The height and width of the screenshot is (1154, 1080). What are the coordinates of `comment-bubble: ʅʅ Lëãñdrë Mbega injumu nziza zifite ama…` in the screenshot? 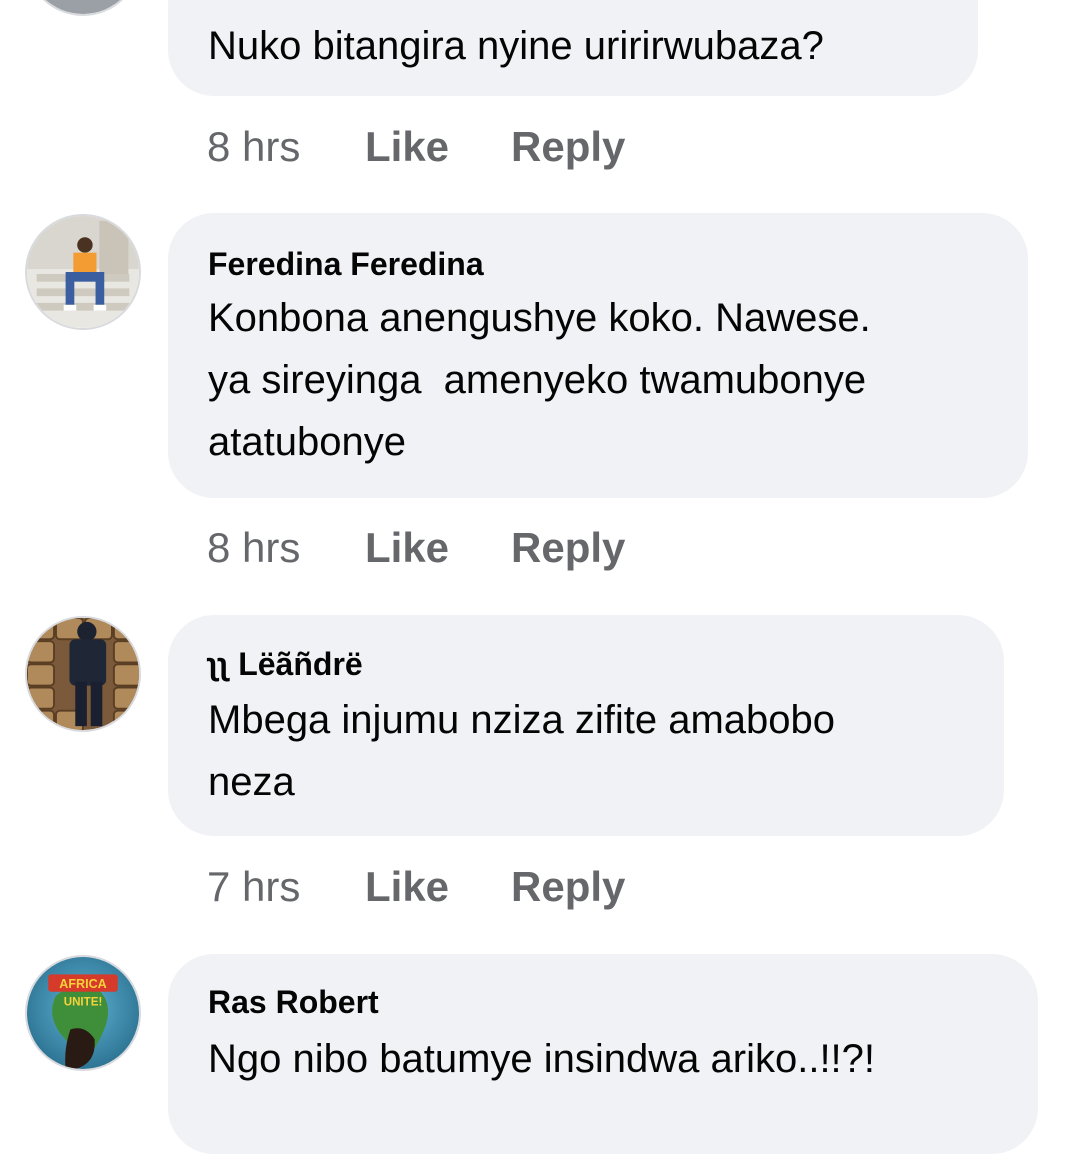 It's located at (586, 725).